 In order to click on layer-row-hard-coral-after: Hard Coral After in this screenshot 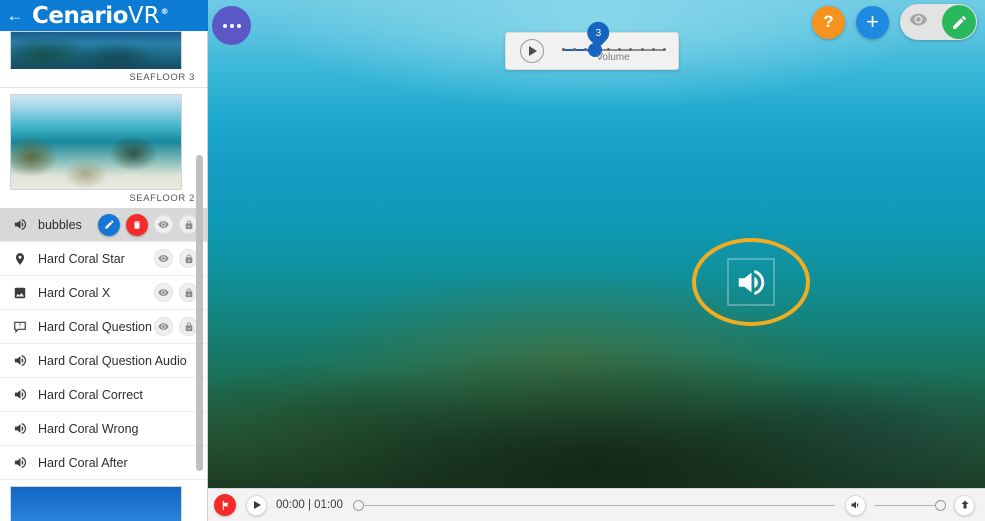, I will do `click(103, 463)`.